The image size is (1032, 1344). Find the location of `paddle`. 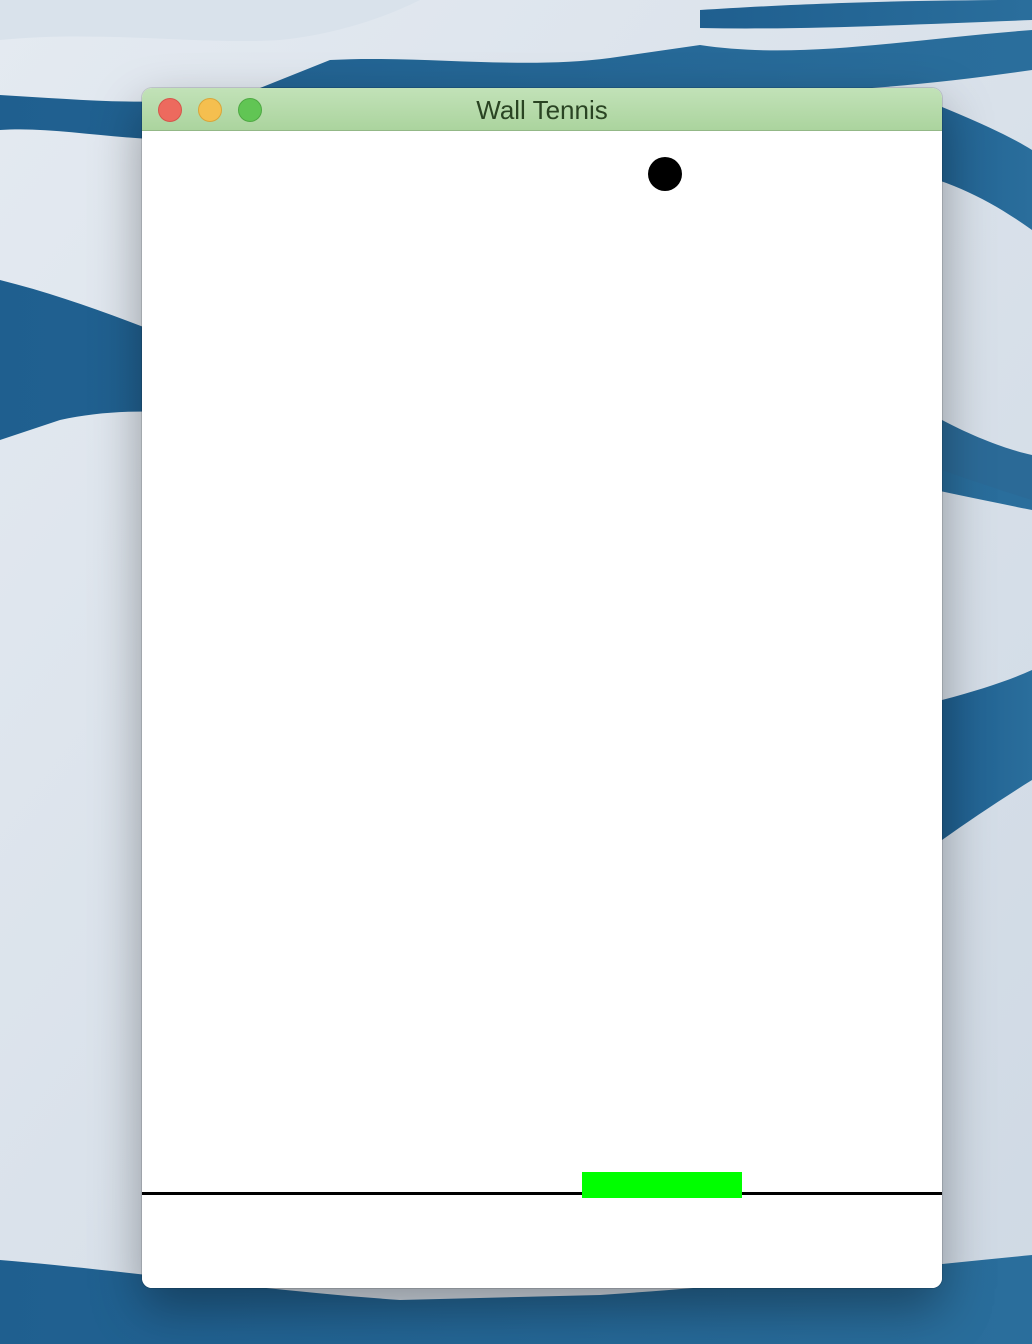

paddle is located at coordinates (662, 1185).